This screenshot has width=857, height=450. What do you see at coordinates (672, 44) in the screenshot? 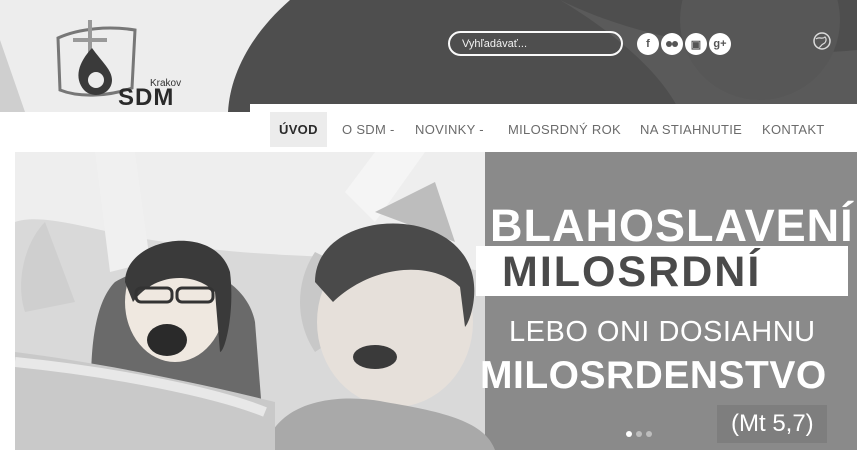
I see `flickr-icon` at bounding box center [672, 44].